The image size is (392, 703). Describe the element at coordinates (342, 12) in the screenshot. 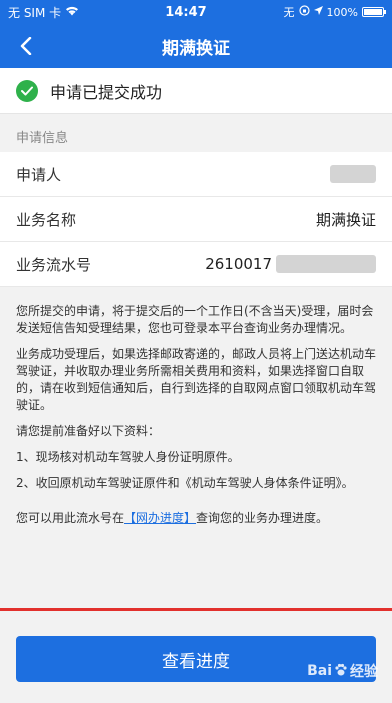

I see `battery-percent: 100%` at that location.